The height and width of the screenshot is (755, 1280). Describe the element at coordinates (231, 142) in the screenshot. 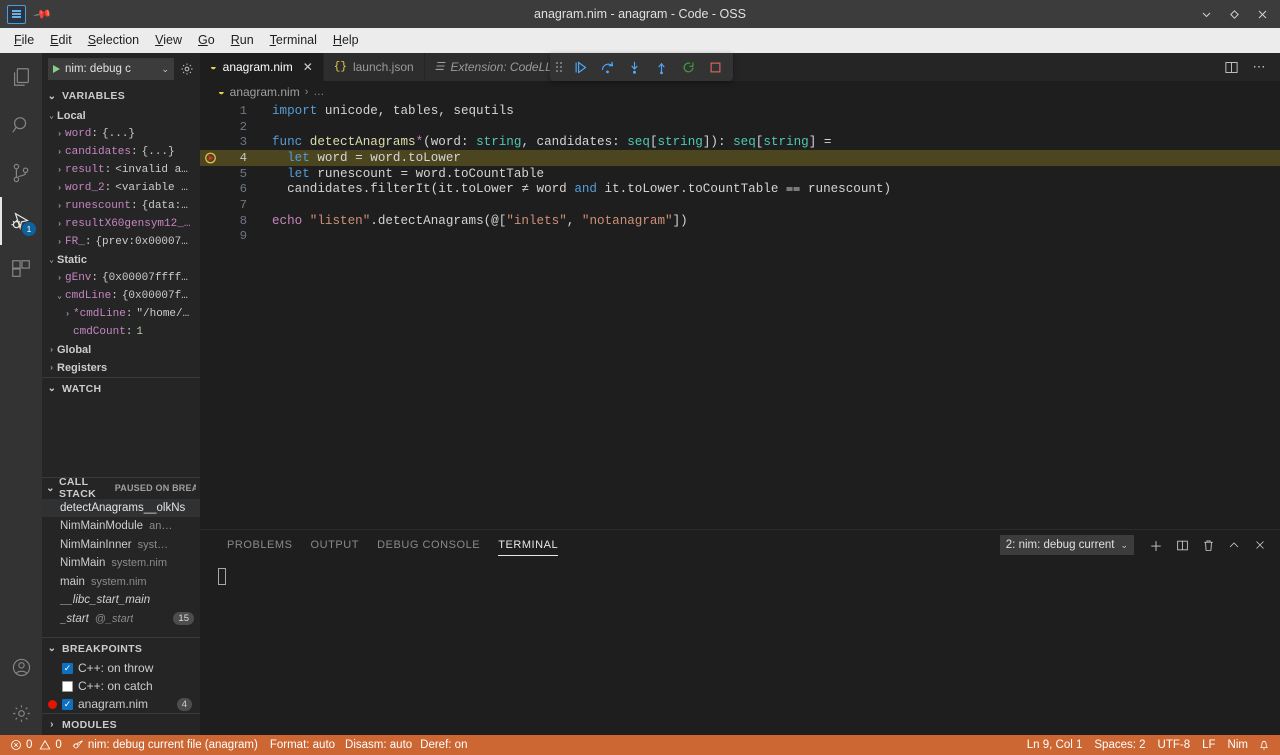

I see `line-number-gutter: 3` at that location.